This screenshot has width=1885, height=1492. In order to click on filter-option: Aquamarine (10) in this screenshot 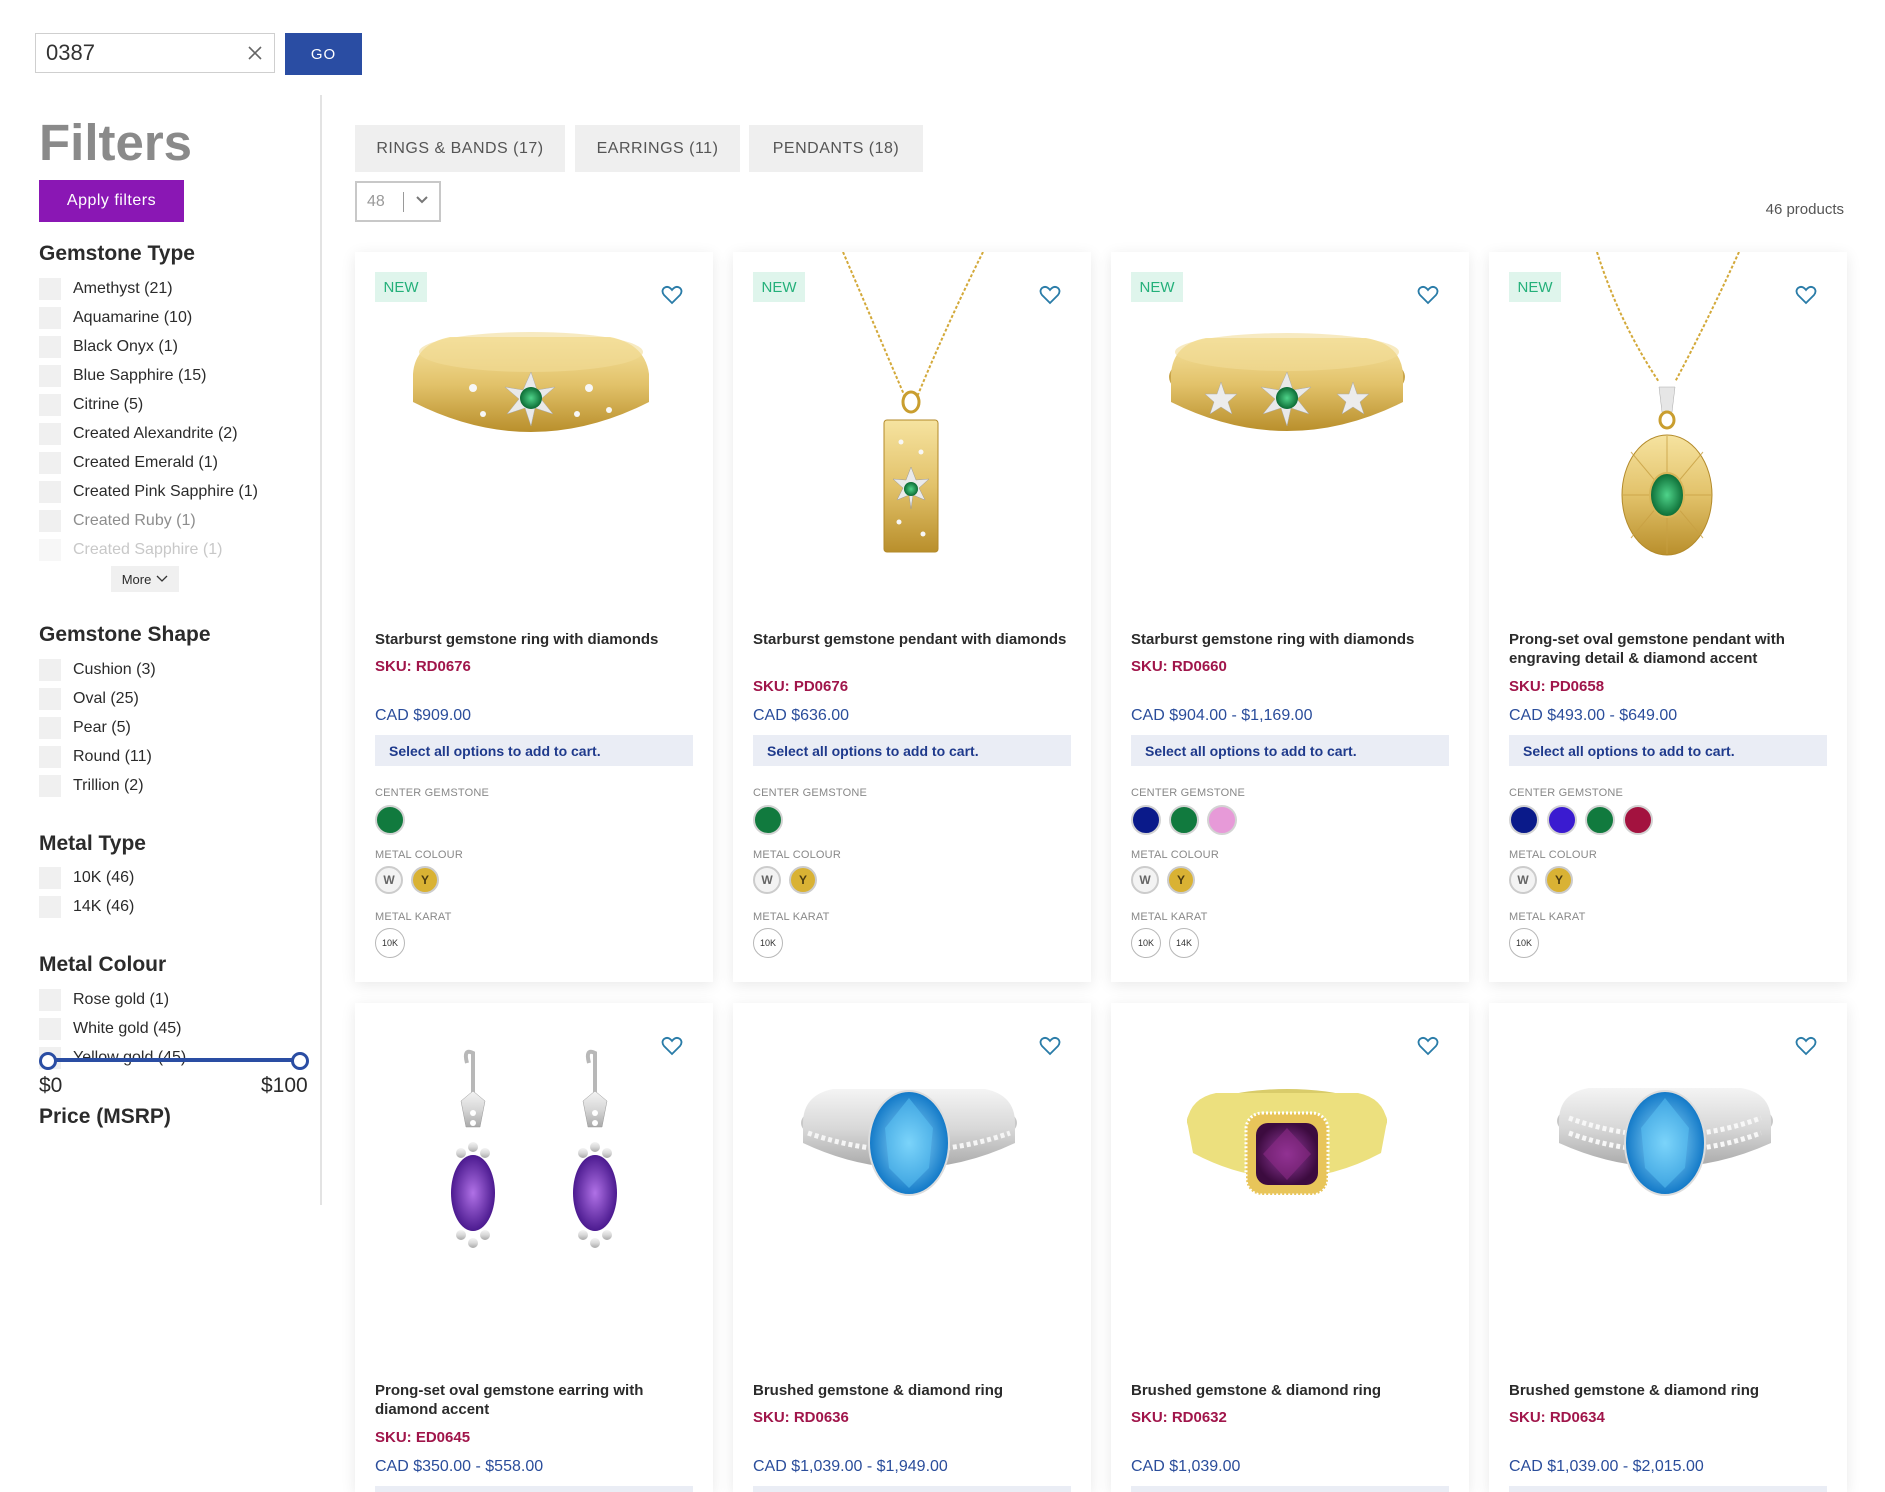, I will do `click(148, 317)`.